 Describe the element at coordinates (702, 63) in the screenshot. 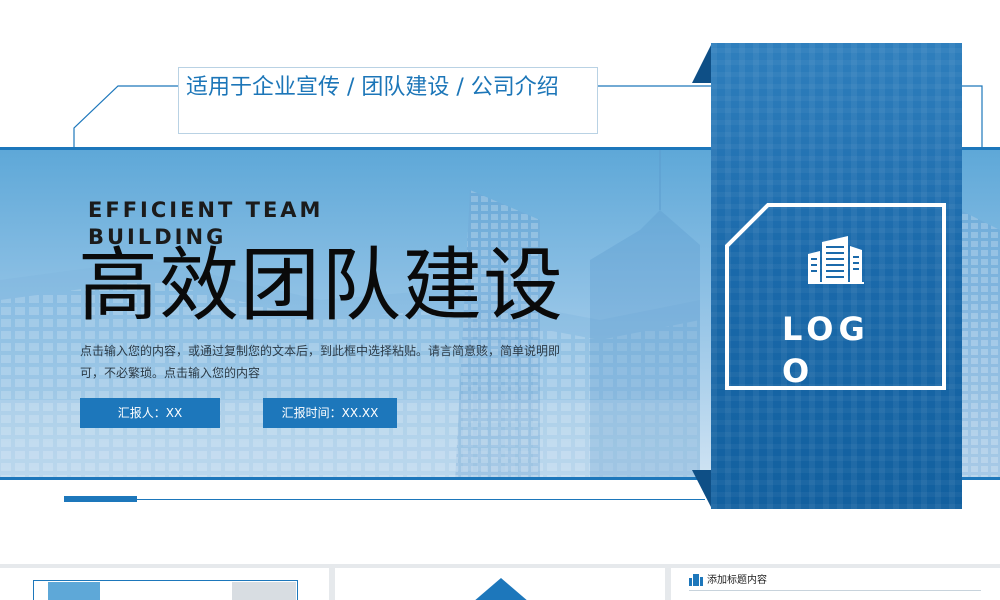

I see `panel-fold-top` at that location.